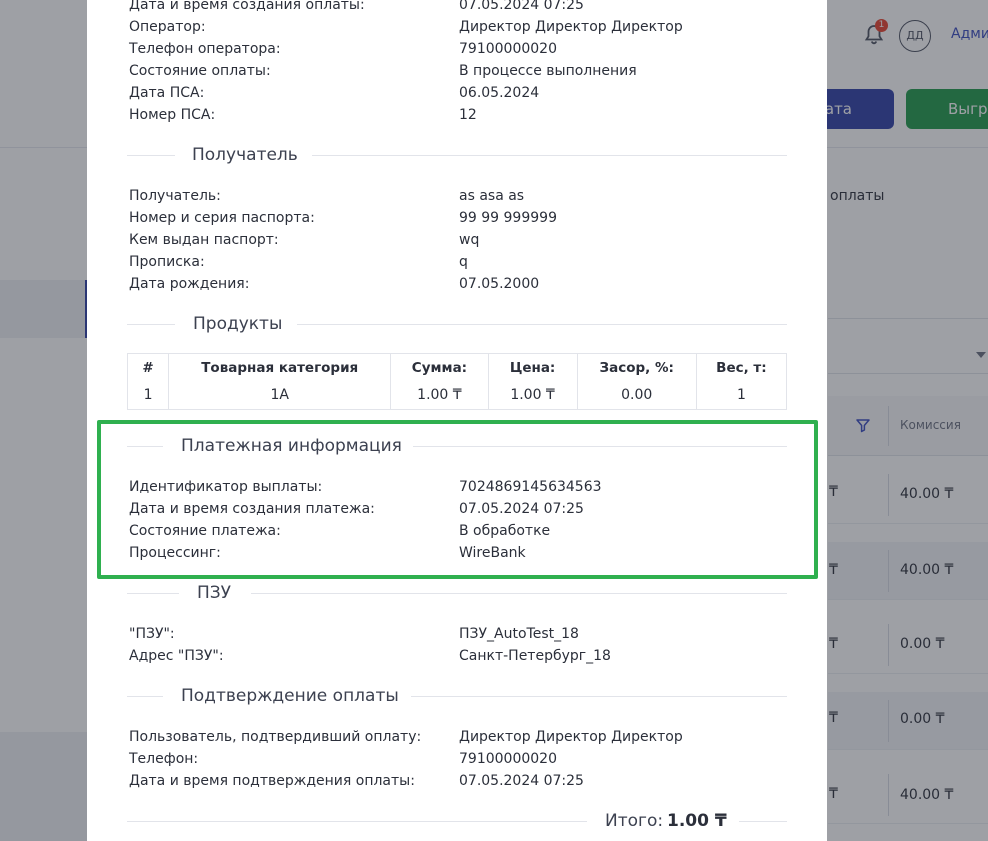 This screenshot has height=841, width=988. Describe the element at coordinates (205, 49) in the screenshot. I see `operator-phone-label: Телефон оператора:` at that location.